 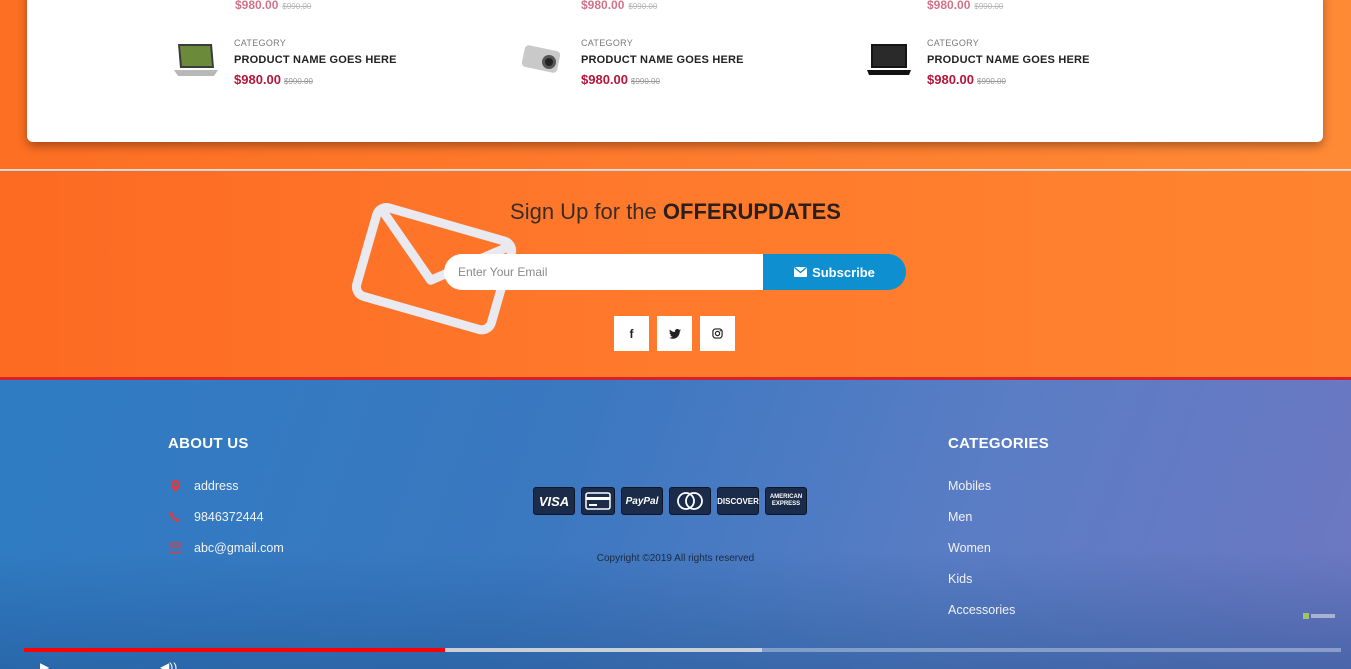 What do you see at coordinates (738, 501) in the screenshot?
I see `discover-card-icon: DISCOVER` at bounding box center [738, 501].